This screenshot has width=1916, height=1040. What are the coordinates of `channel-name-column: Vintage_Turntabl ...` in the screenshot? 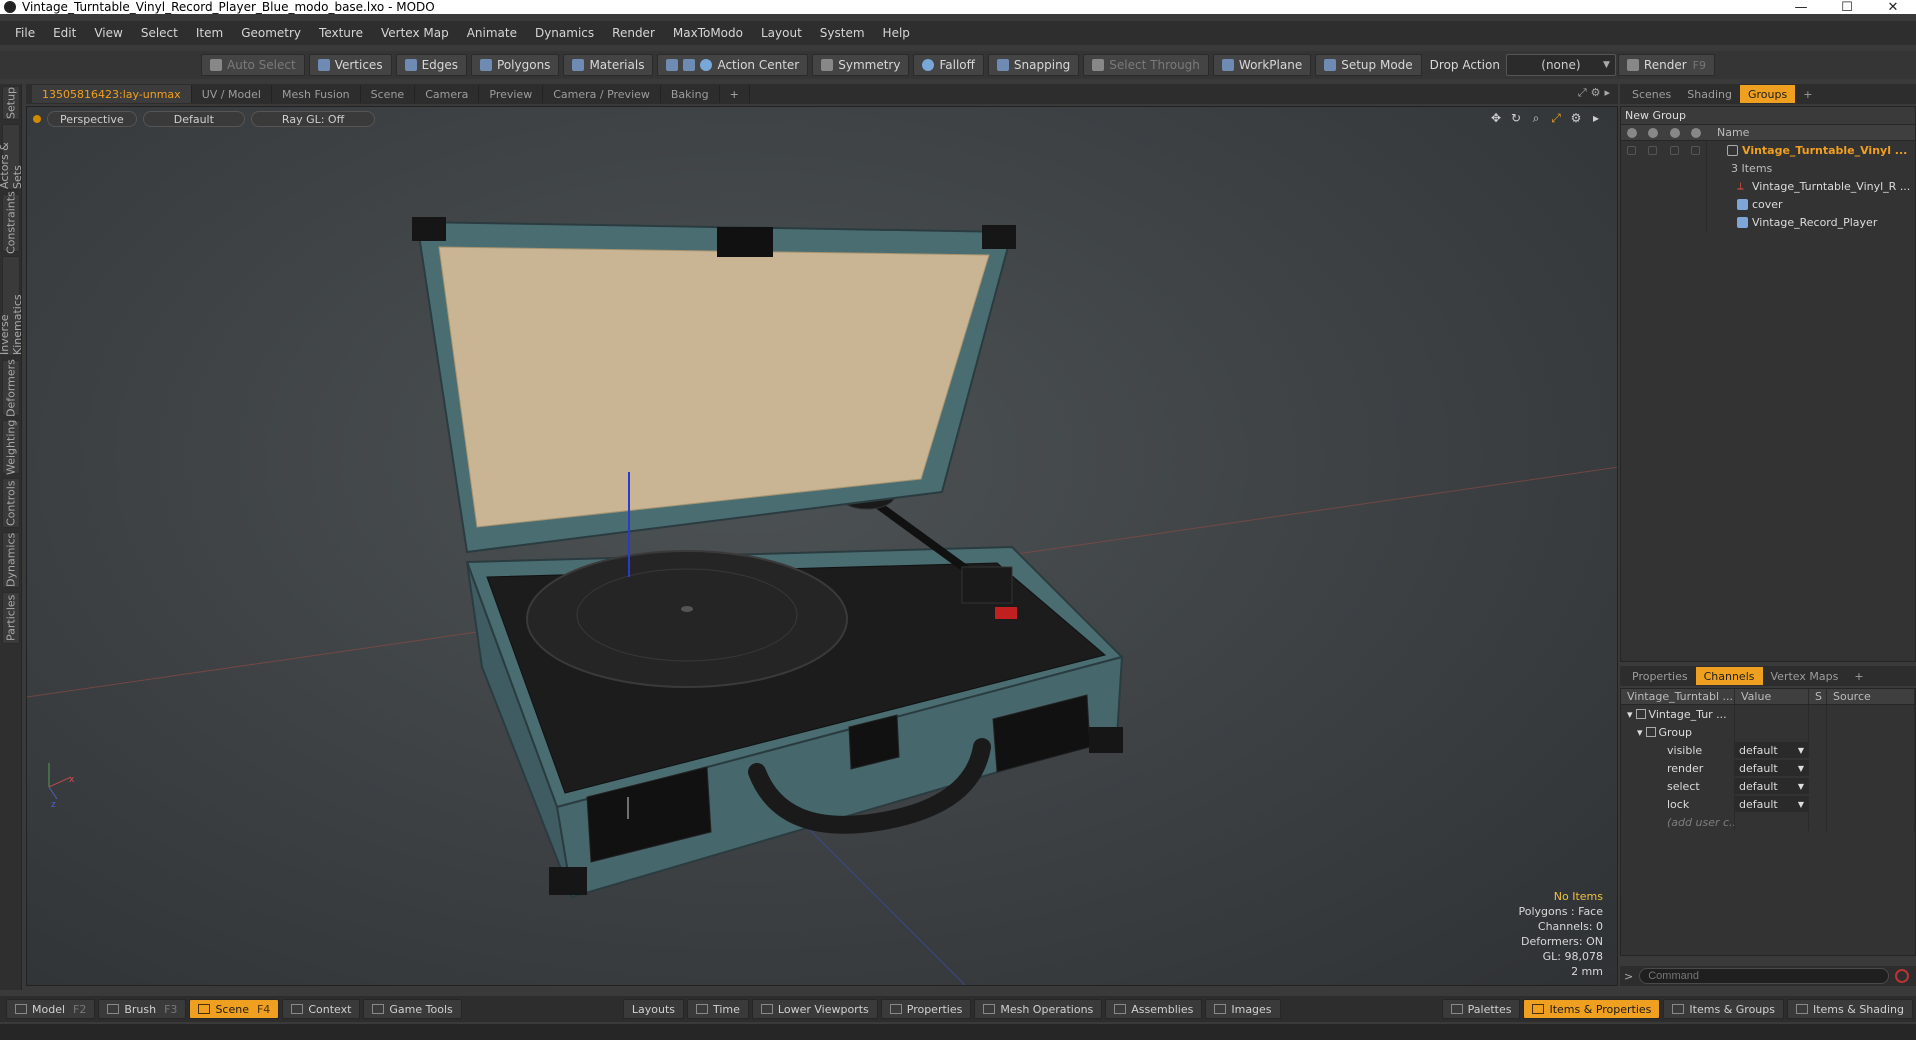 It's located at (1678, 696).